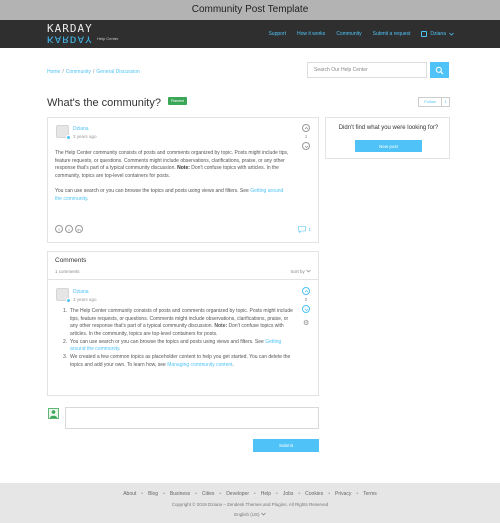  Describe the element at coordinates (199, 365) in the screenshot. I see `managing-content-link: Managing community content` at that location.